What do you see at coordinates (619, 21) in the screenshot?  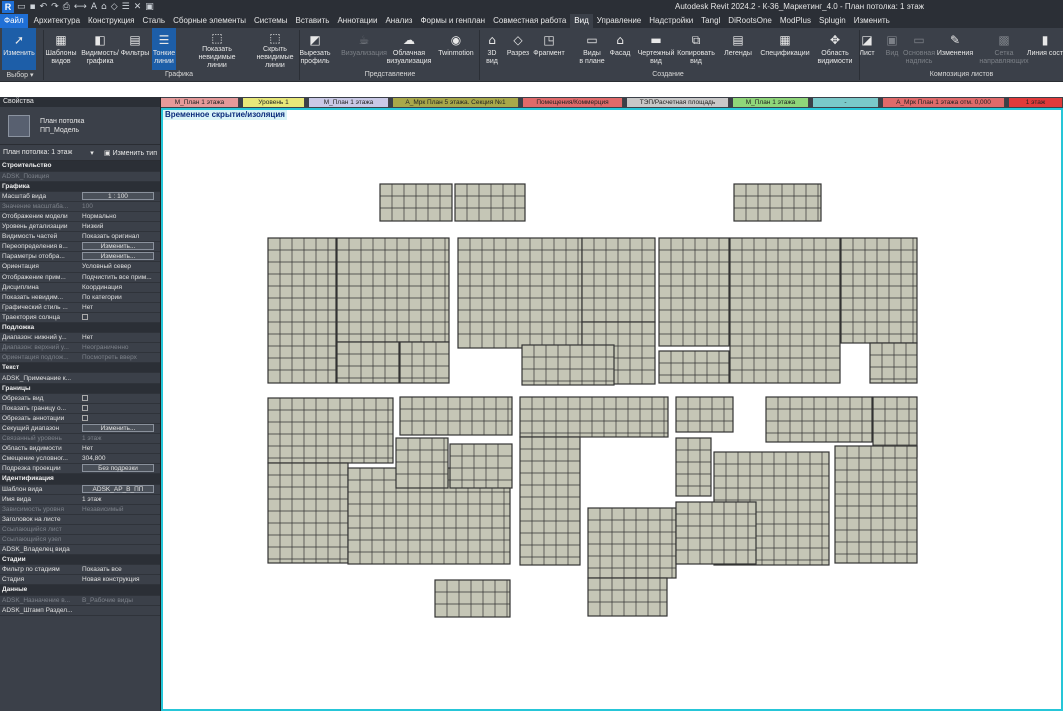 I see `ribbon-tab: Управление` at bounding box center [619, 21].